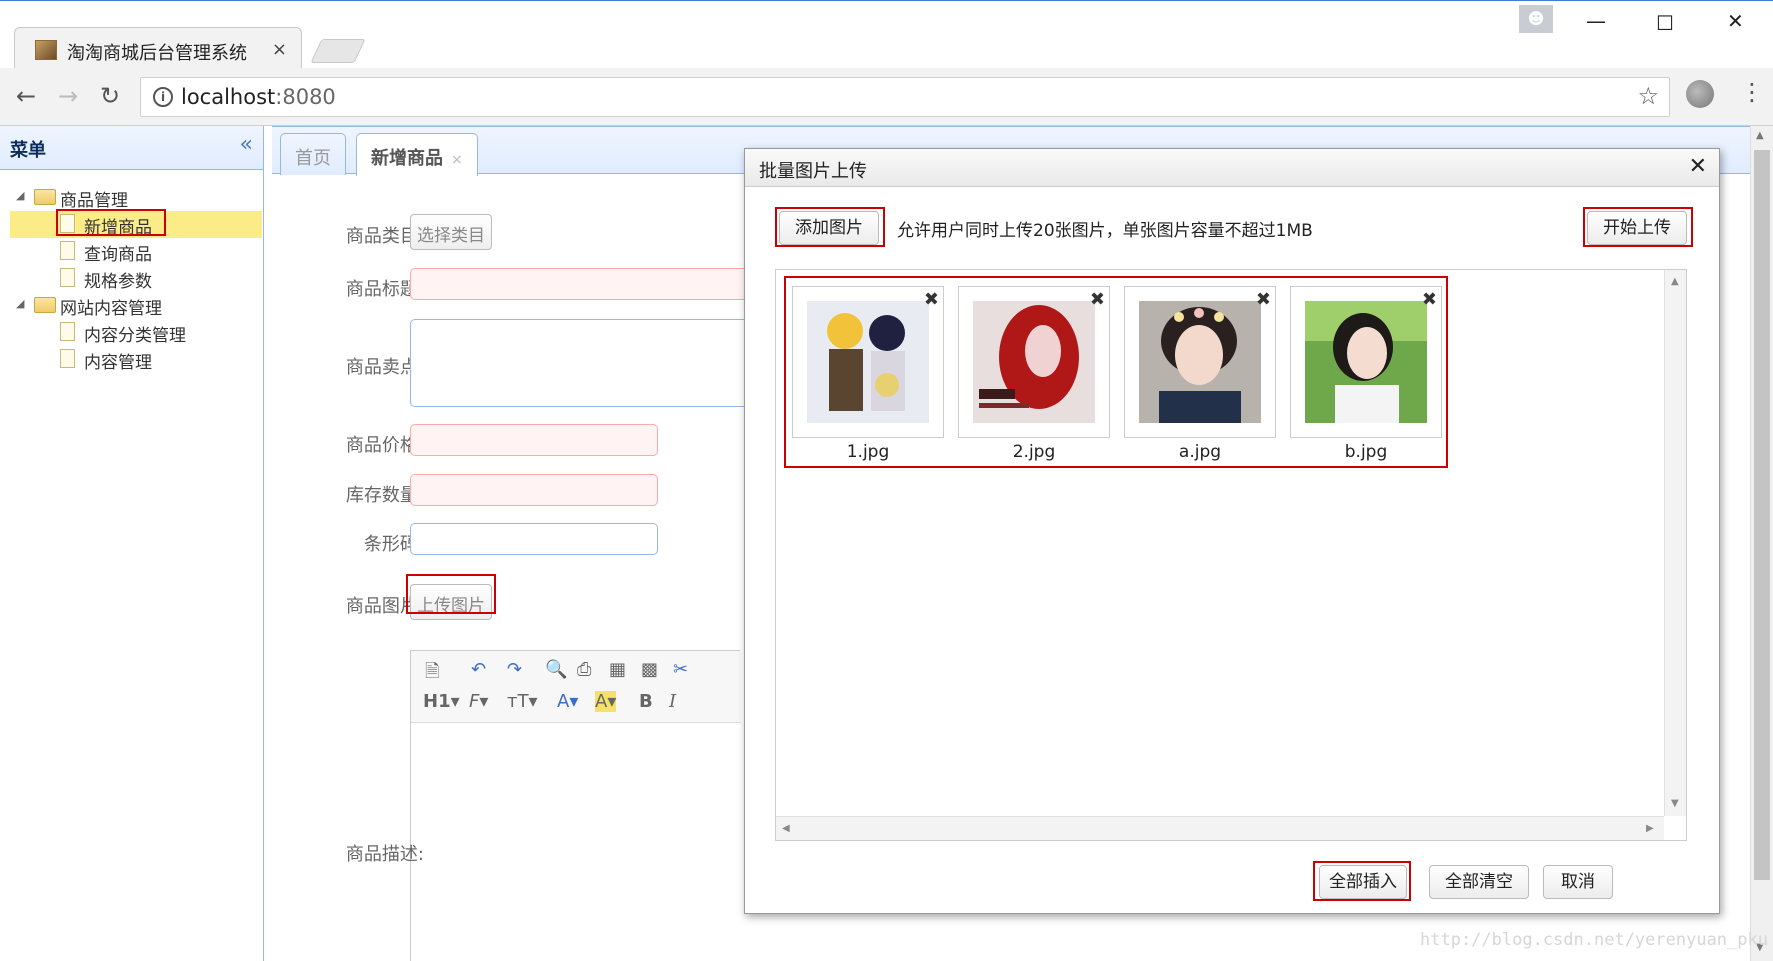  What do you see at coordinates (1596, 21) in the screenshot?
I see `minimize-icon: —` at bounding box center [1596, 21].